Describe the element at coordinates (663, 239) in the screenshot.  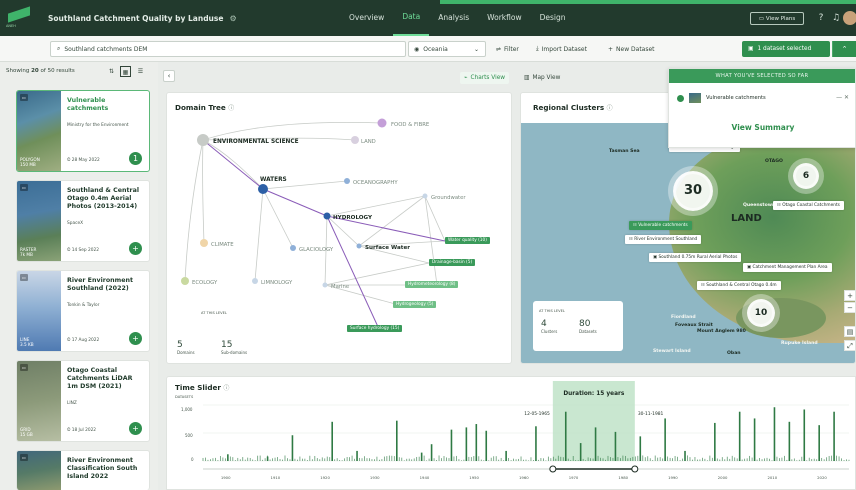
I see `map-dataset-label: ☷ River Environment Southland` at that location.